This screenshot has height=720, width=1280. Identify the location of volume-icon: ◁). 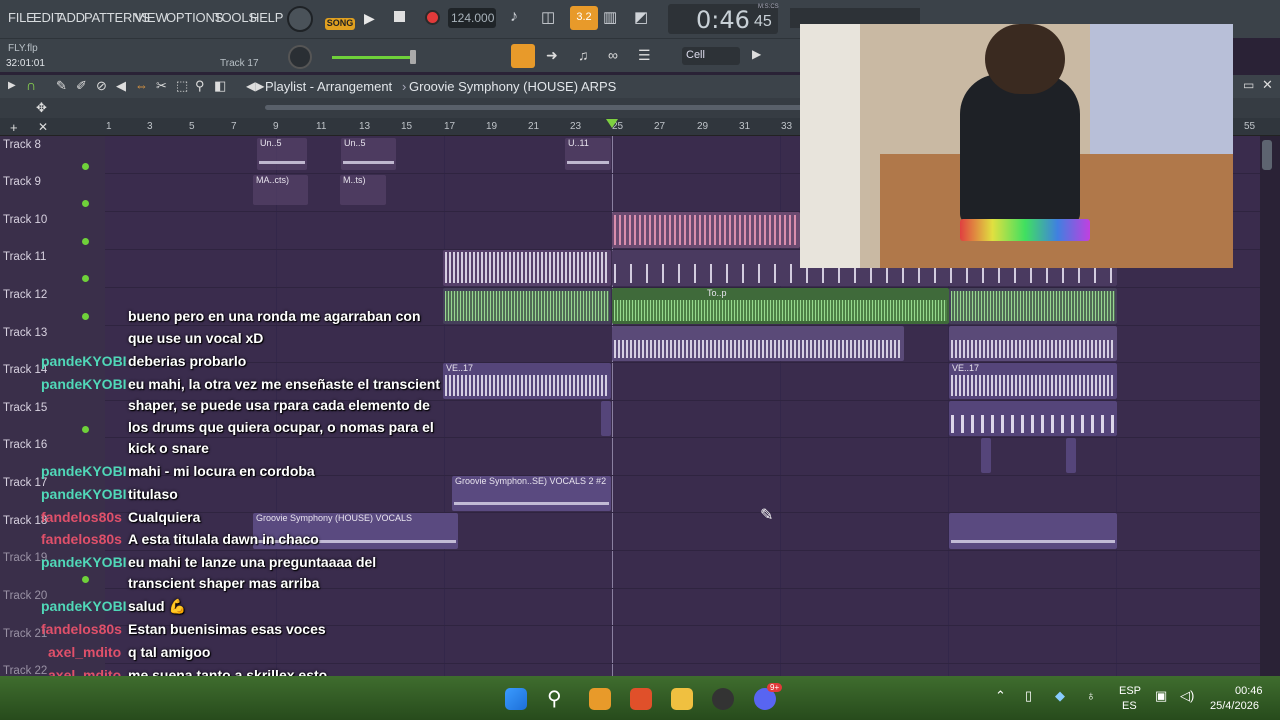
(1187, 696).